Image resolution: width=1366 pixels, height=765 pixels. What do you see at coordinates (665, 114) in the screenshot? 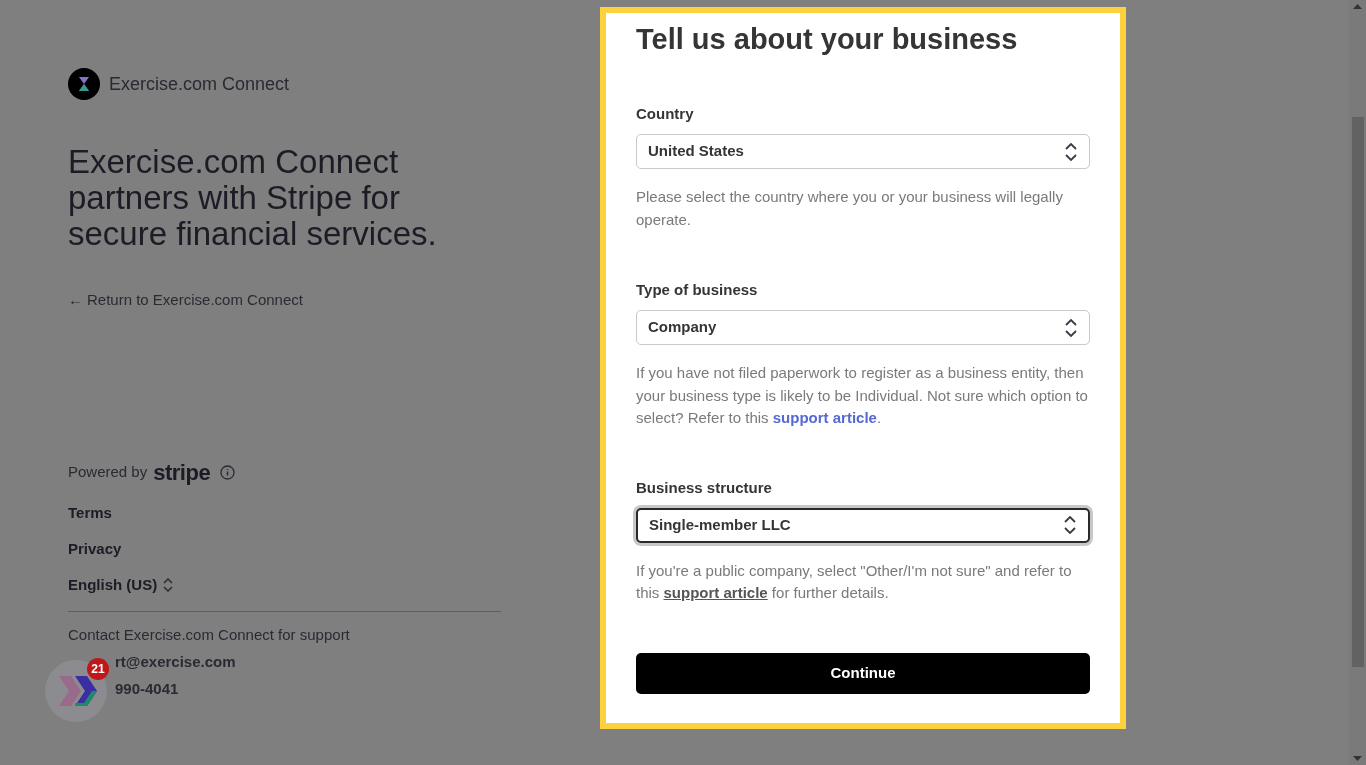
I see `field-label: Country` at bounding box center [665, 114].